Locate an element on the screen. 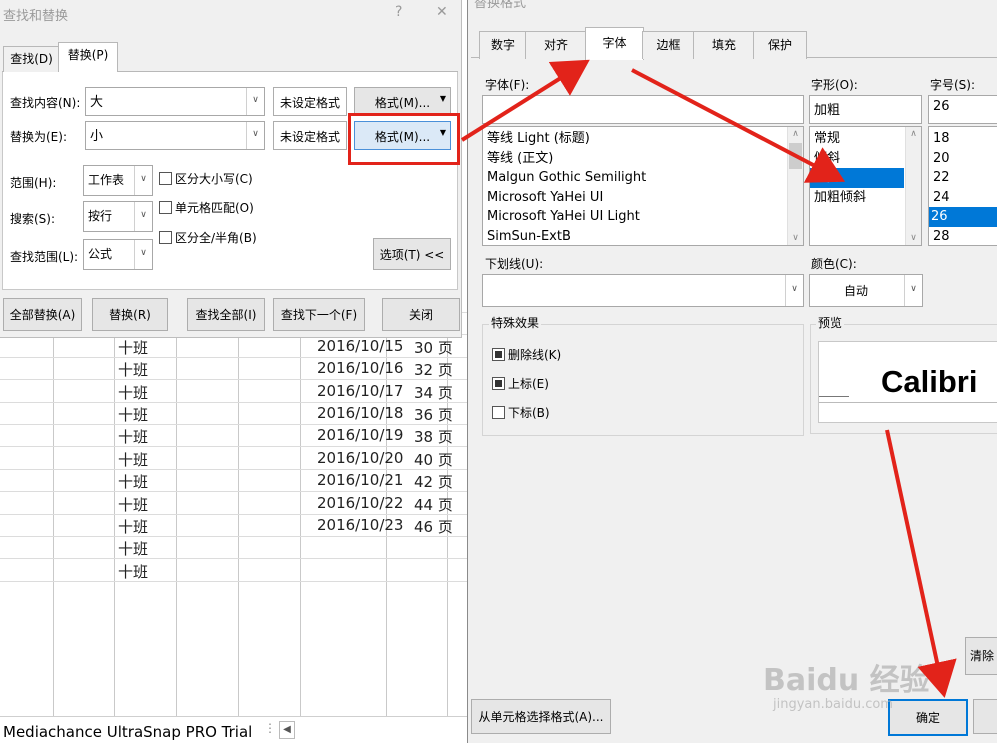  clear-button: 清除 is located at coordinates (981, 656).